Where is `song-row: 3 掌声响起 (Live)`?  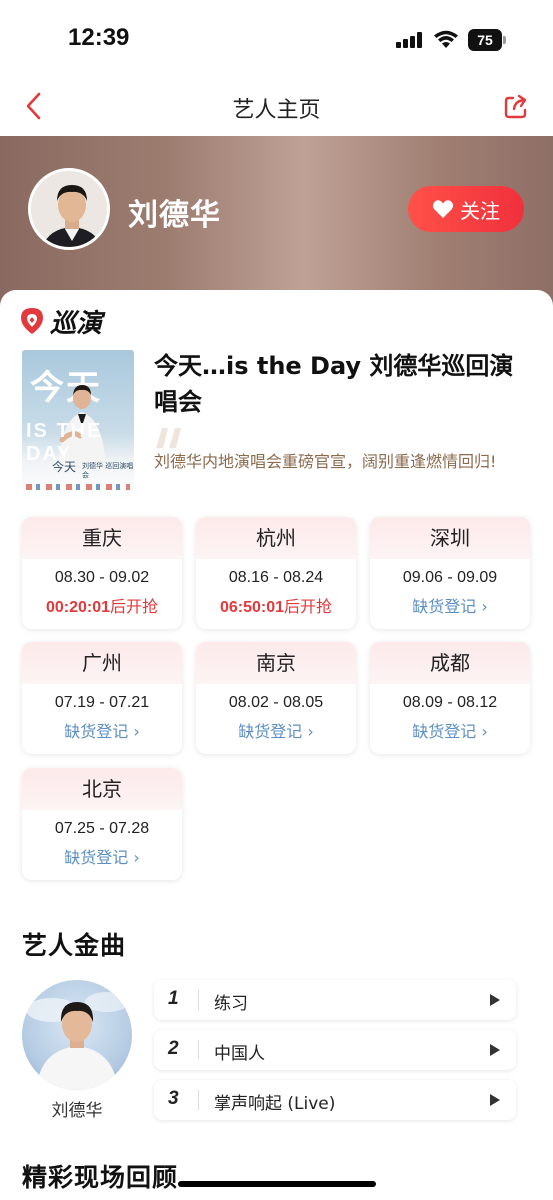 song-row: 3 掌声响起 (Live) is located at coordinates (335, 1100).